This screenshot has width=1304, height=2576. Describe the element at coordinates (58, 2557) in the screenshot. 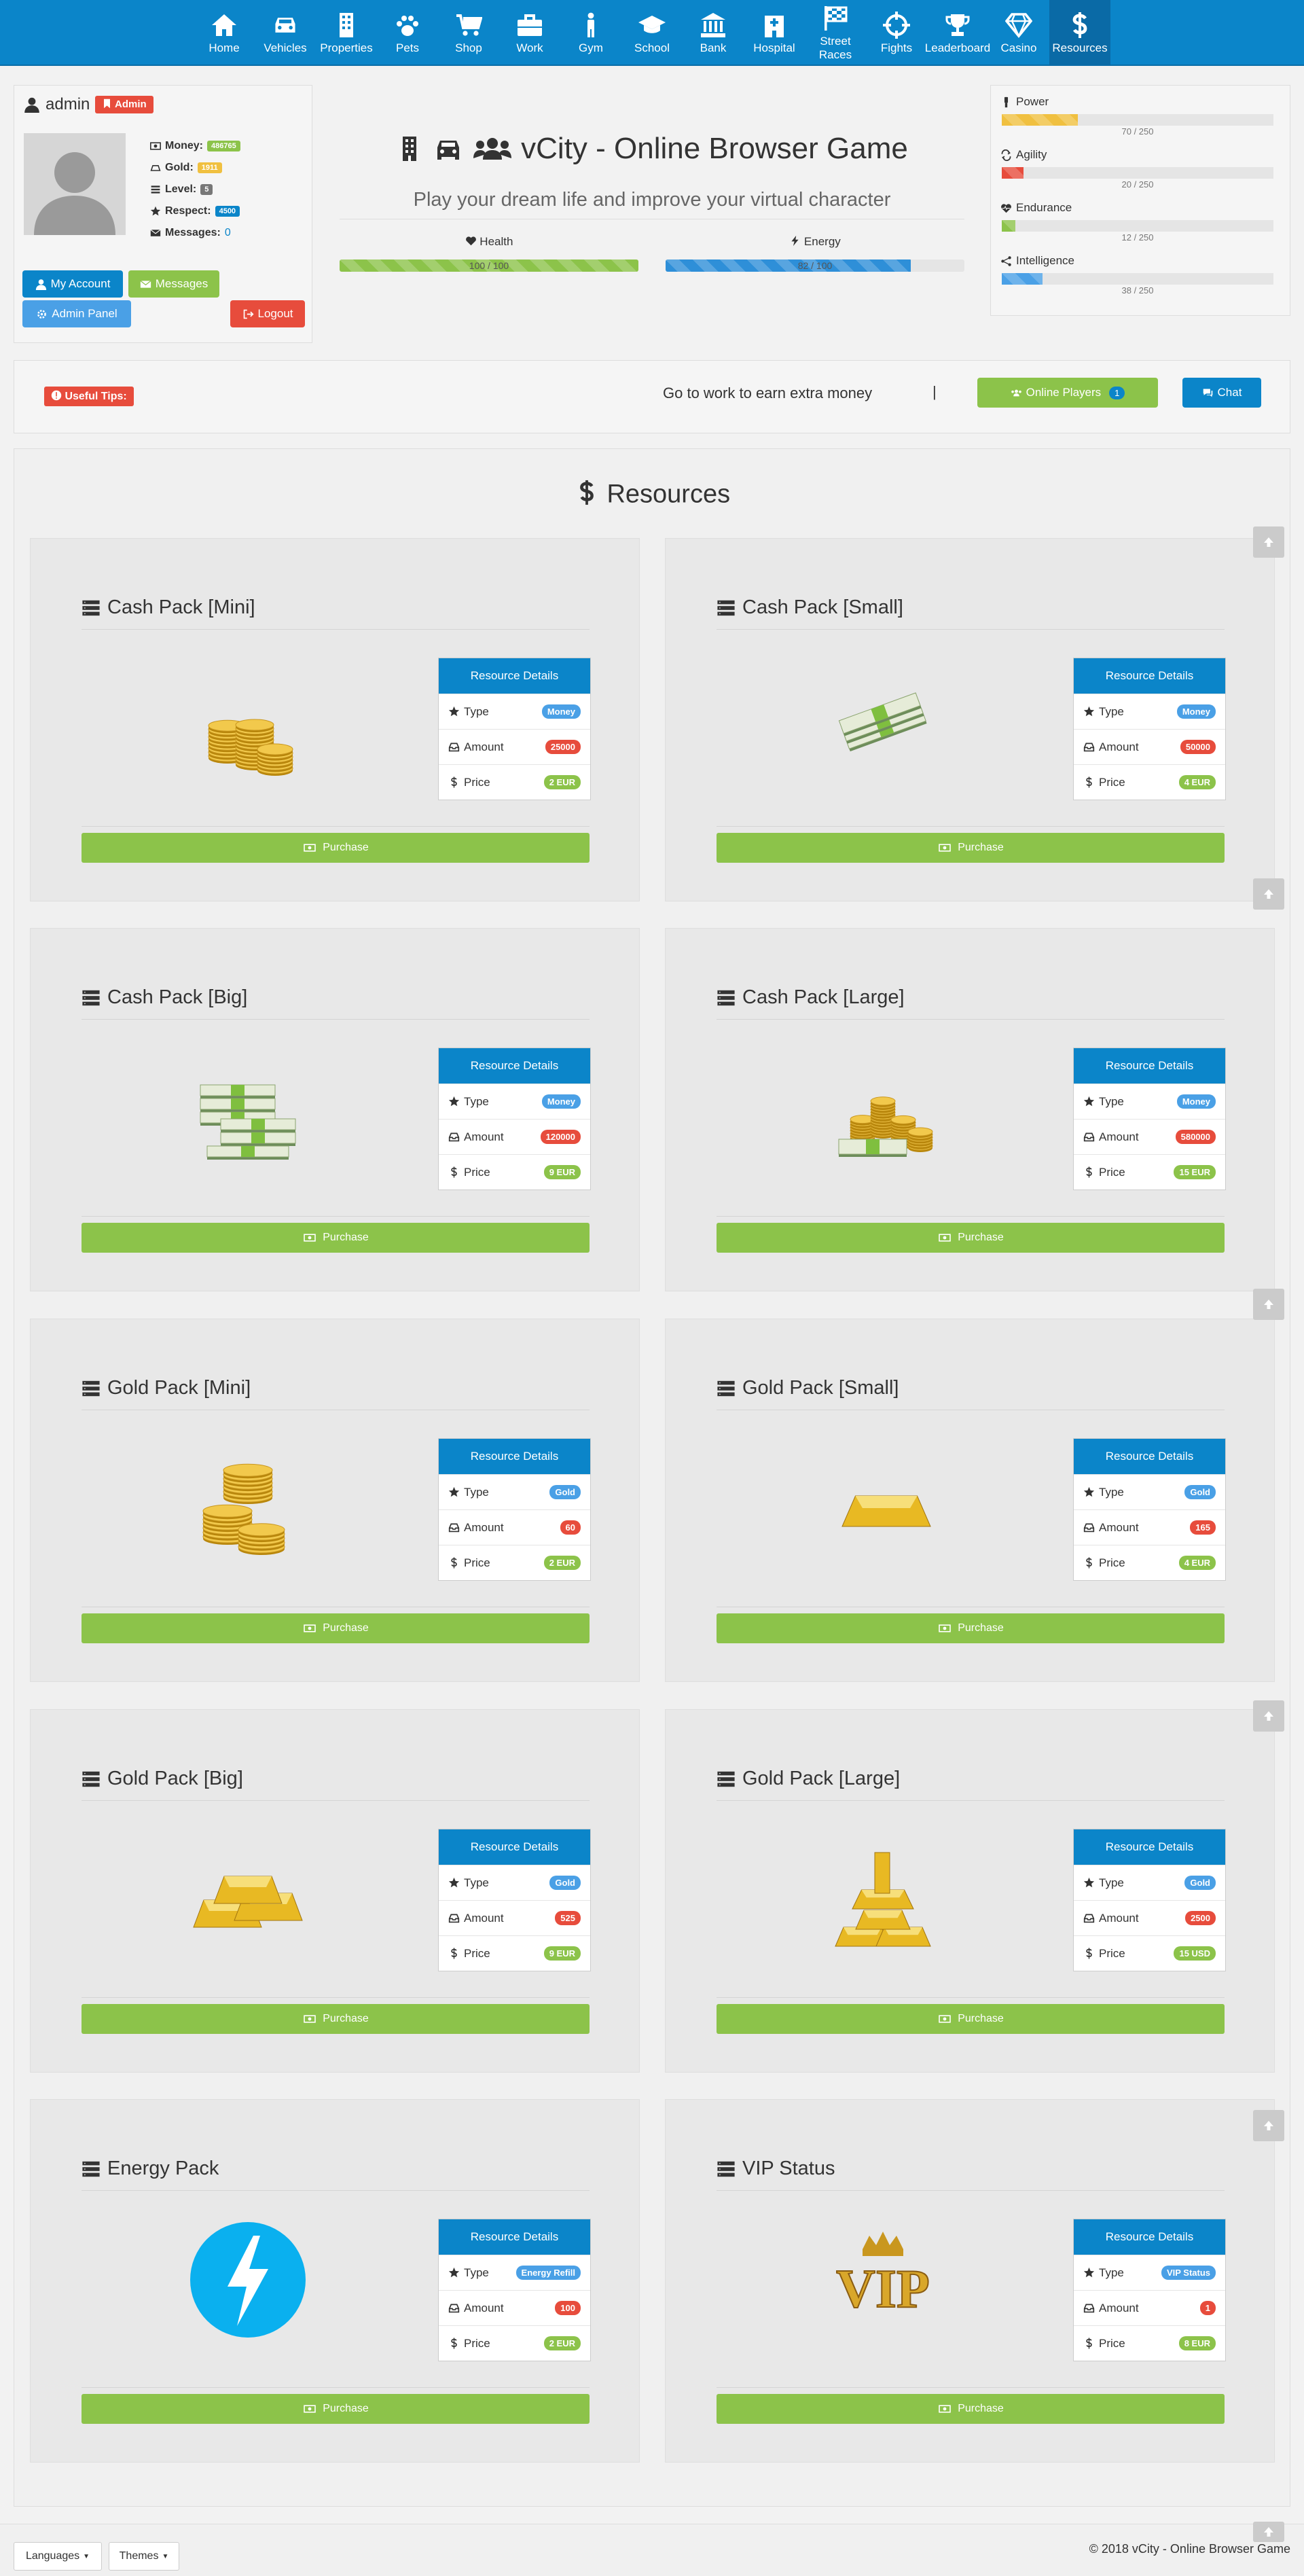

I see `languages-dropdown: Languages ▼` at that location.